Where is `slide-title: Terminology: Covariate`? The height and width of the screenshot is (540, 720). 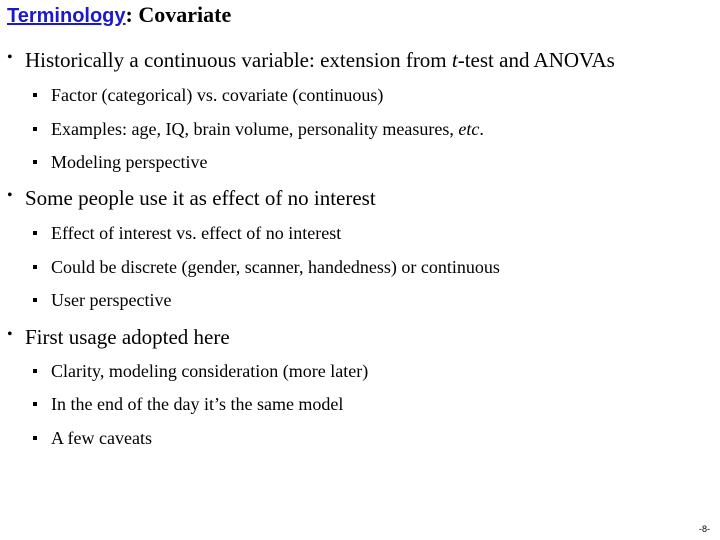
slide-title: Terminology: Covariate is located at coordinates (119, 15).